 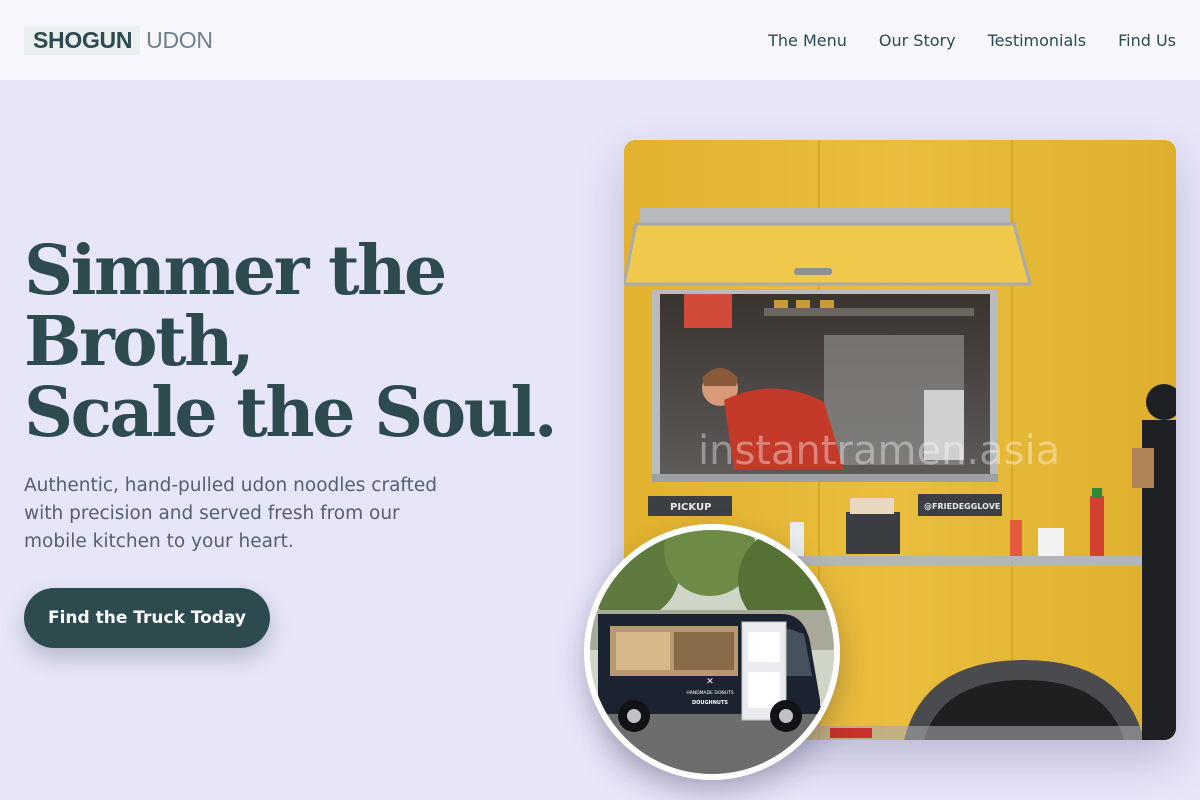 I want to click on secondary-truck-photo: ✕ HANDMADE DONUTS DOUGHNUTS, so click(x=712, y=652).